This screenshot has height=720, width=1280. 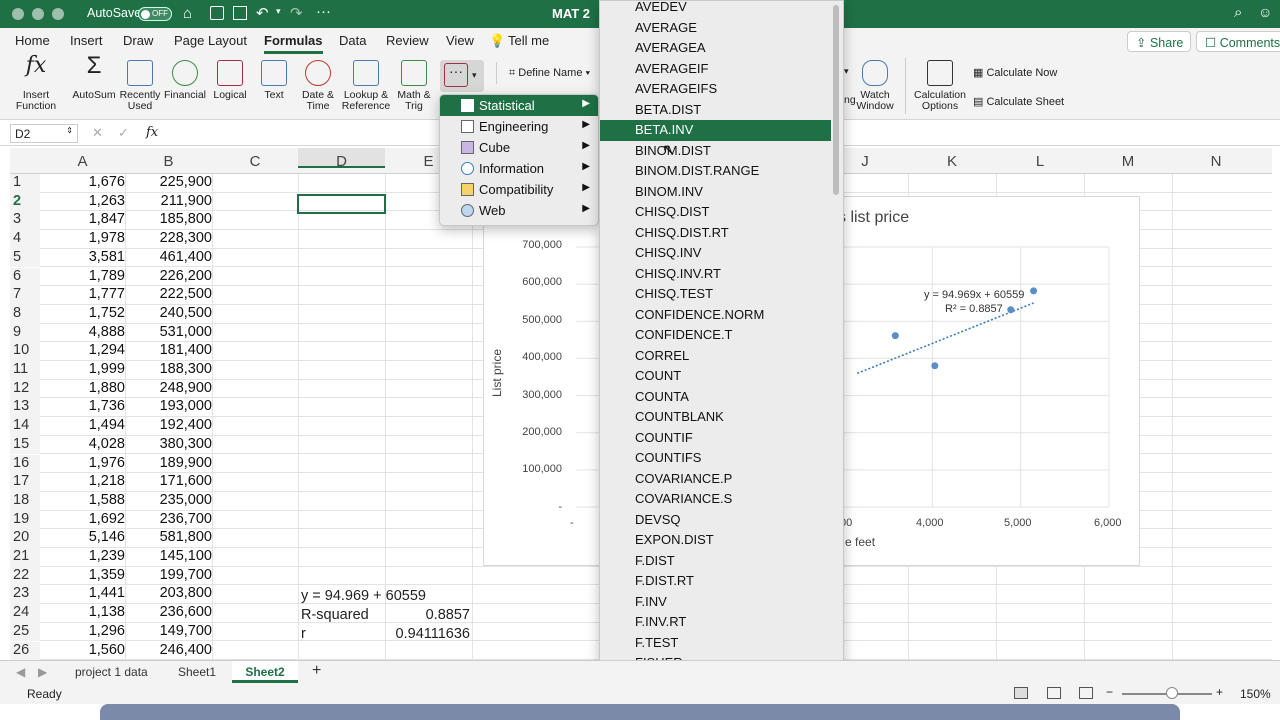 What do you see at coordinates (715, 274) in the screenshot?
I see `menu-item-function: CHISQ.INV.RT` at bounding box center [715, 274].